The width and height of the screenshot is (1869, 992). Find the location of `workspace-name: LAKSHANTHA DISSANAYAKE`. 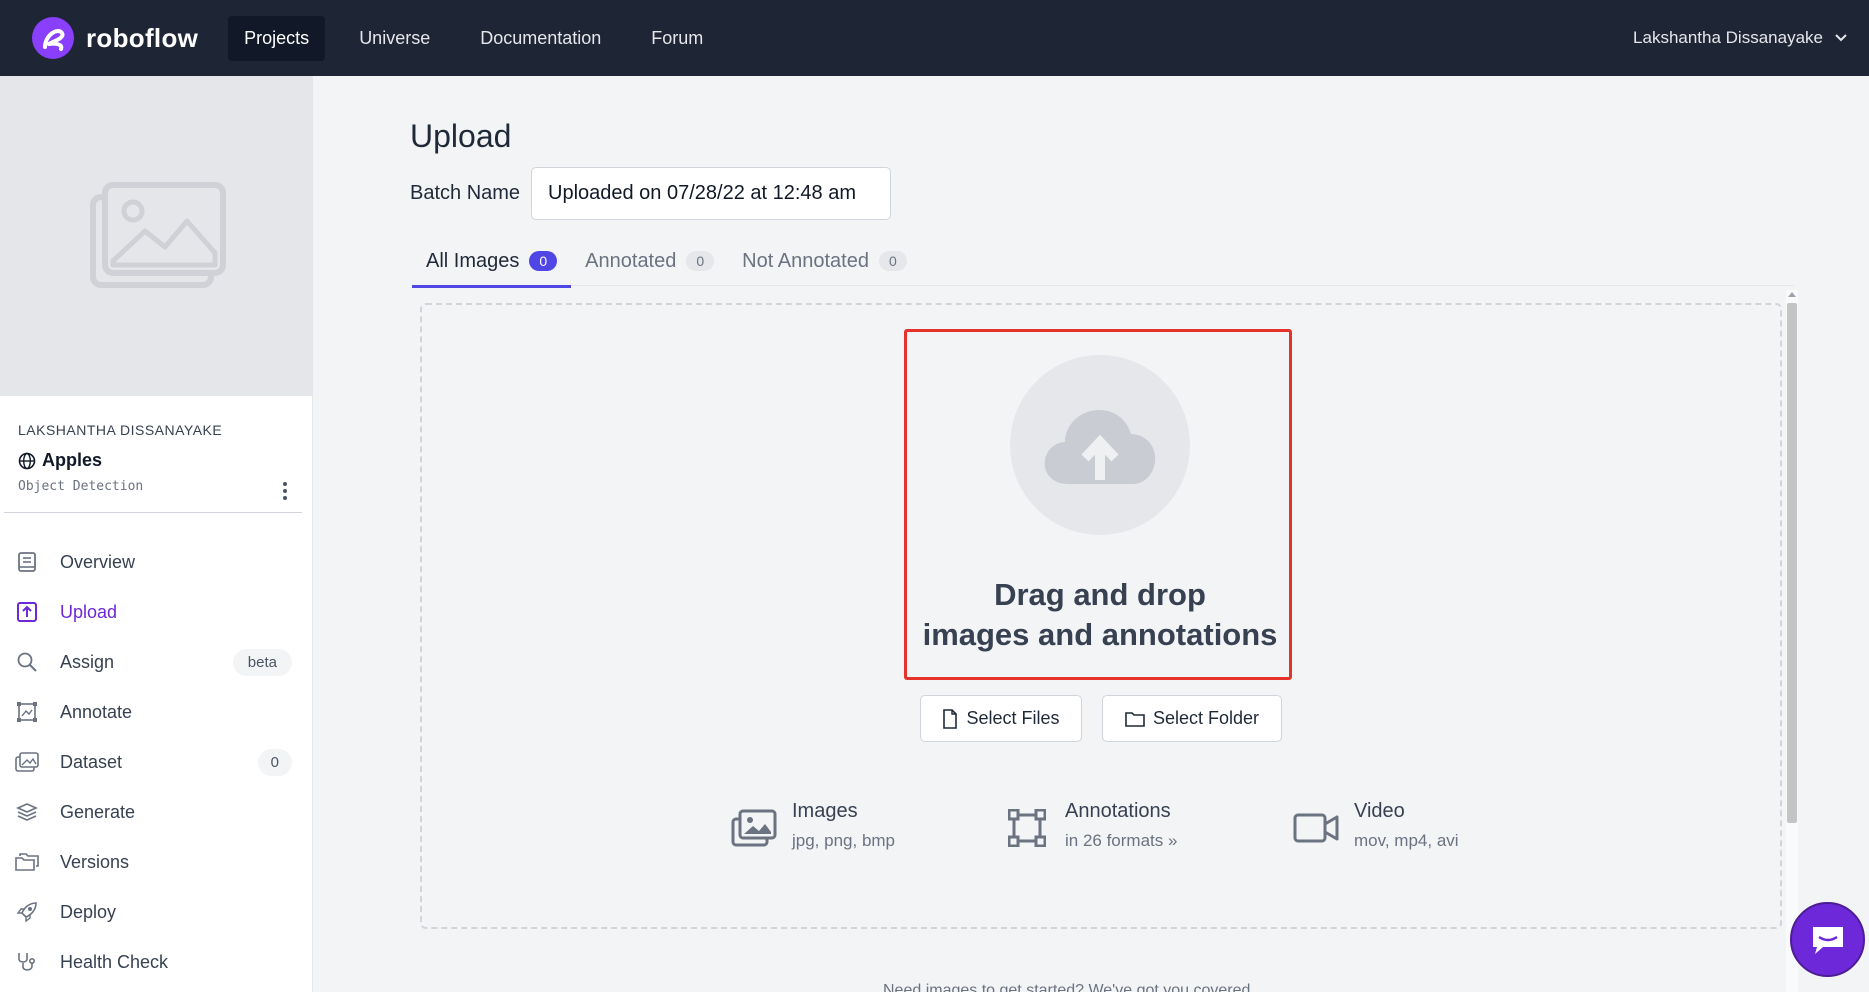

workspace-name: LAKSHANTHA DISSANAYAKE is located at coordinates (120, 430).